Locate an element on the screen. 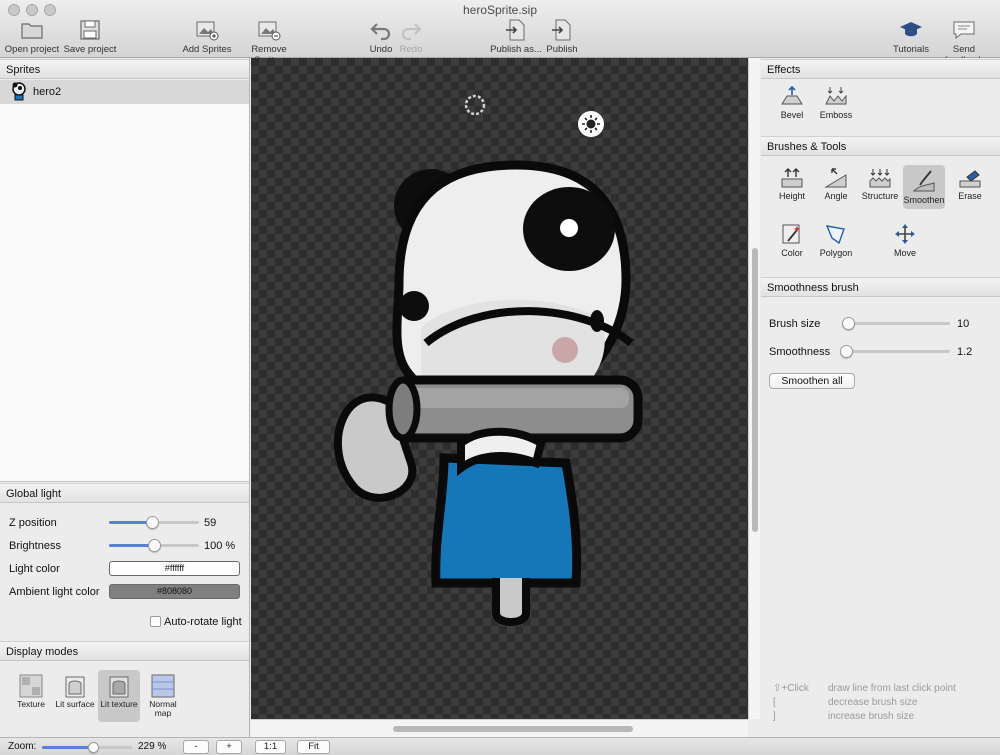 The width and height of the screenshot is (1000, 755). tool-height-button: Height is located at coordinates (792, 185).